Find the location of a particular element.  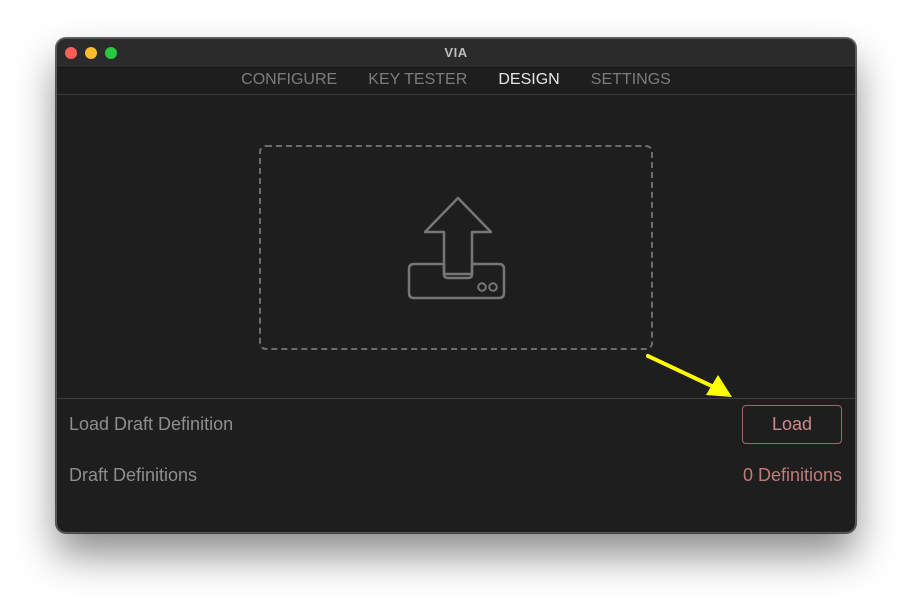

tab-key-tester: KEY TESTER is located at coordinates (417, 80).